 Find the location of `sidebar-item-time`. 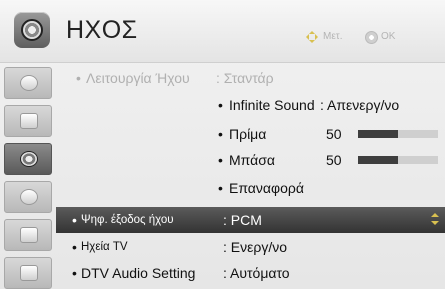

sidebar-item-time is located at coordinates (28, 197).